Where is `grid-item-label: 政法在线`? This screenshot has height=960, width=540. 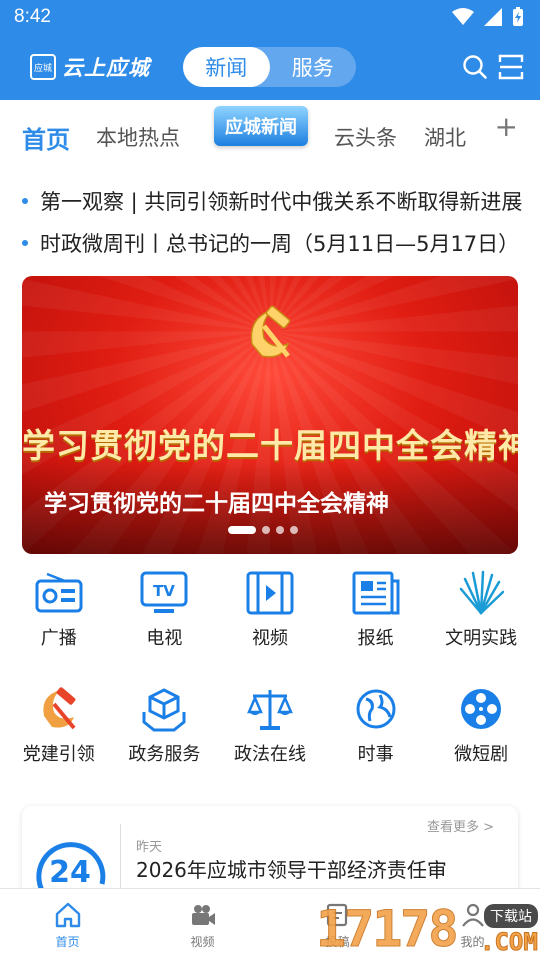 grid-item-label: 政法在线 is located at coordinates (269, 754).